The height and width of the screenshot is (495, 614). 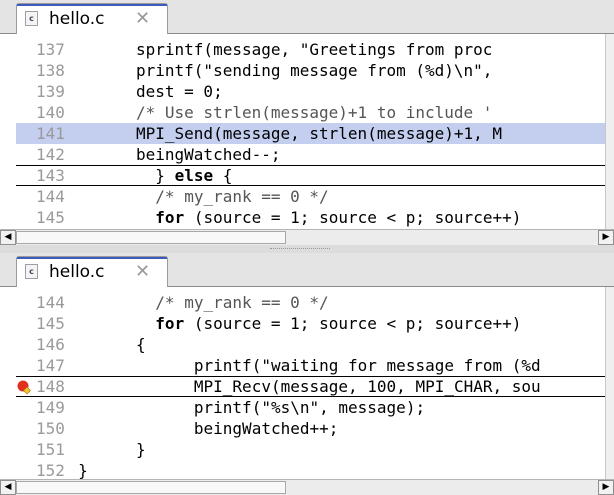 I want to click on line-number: 143, so click(x=50, y=175).